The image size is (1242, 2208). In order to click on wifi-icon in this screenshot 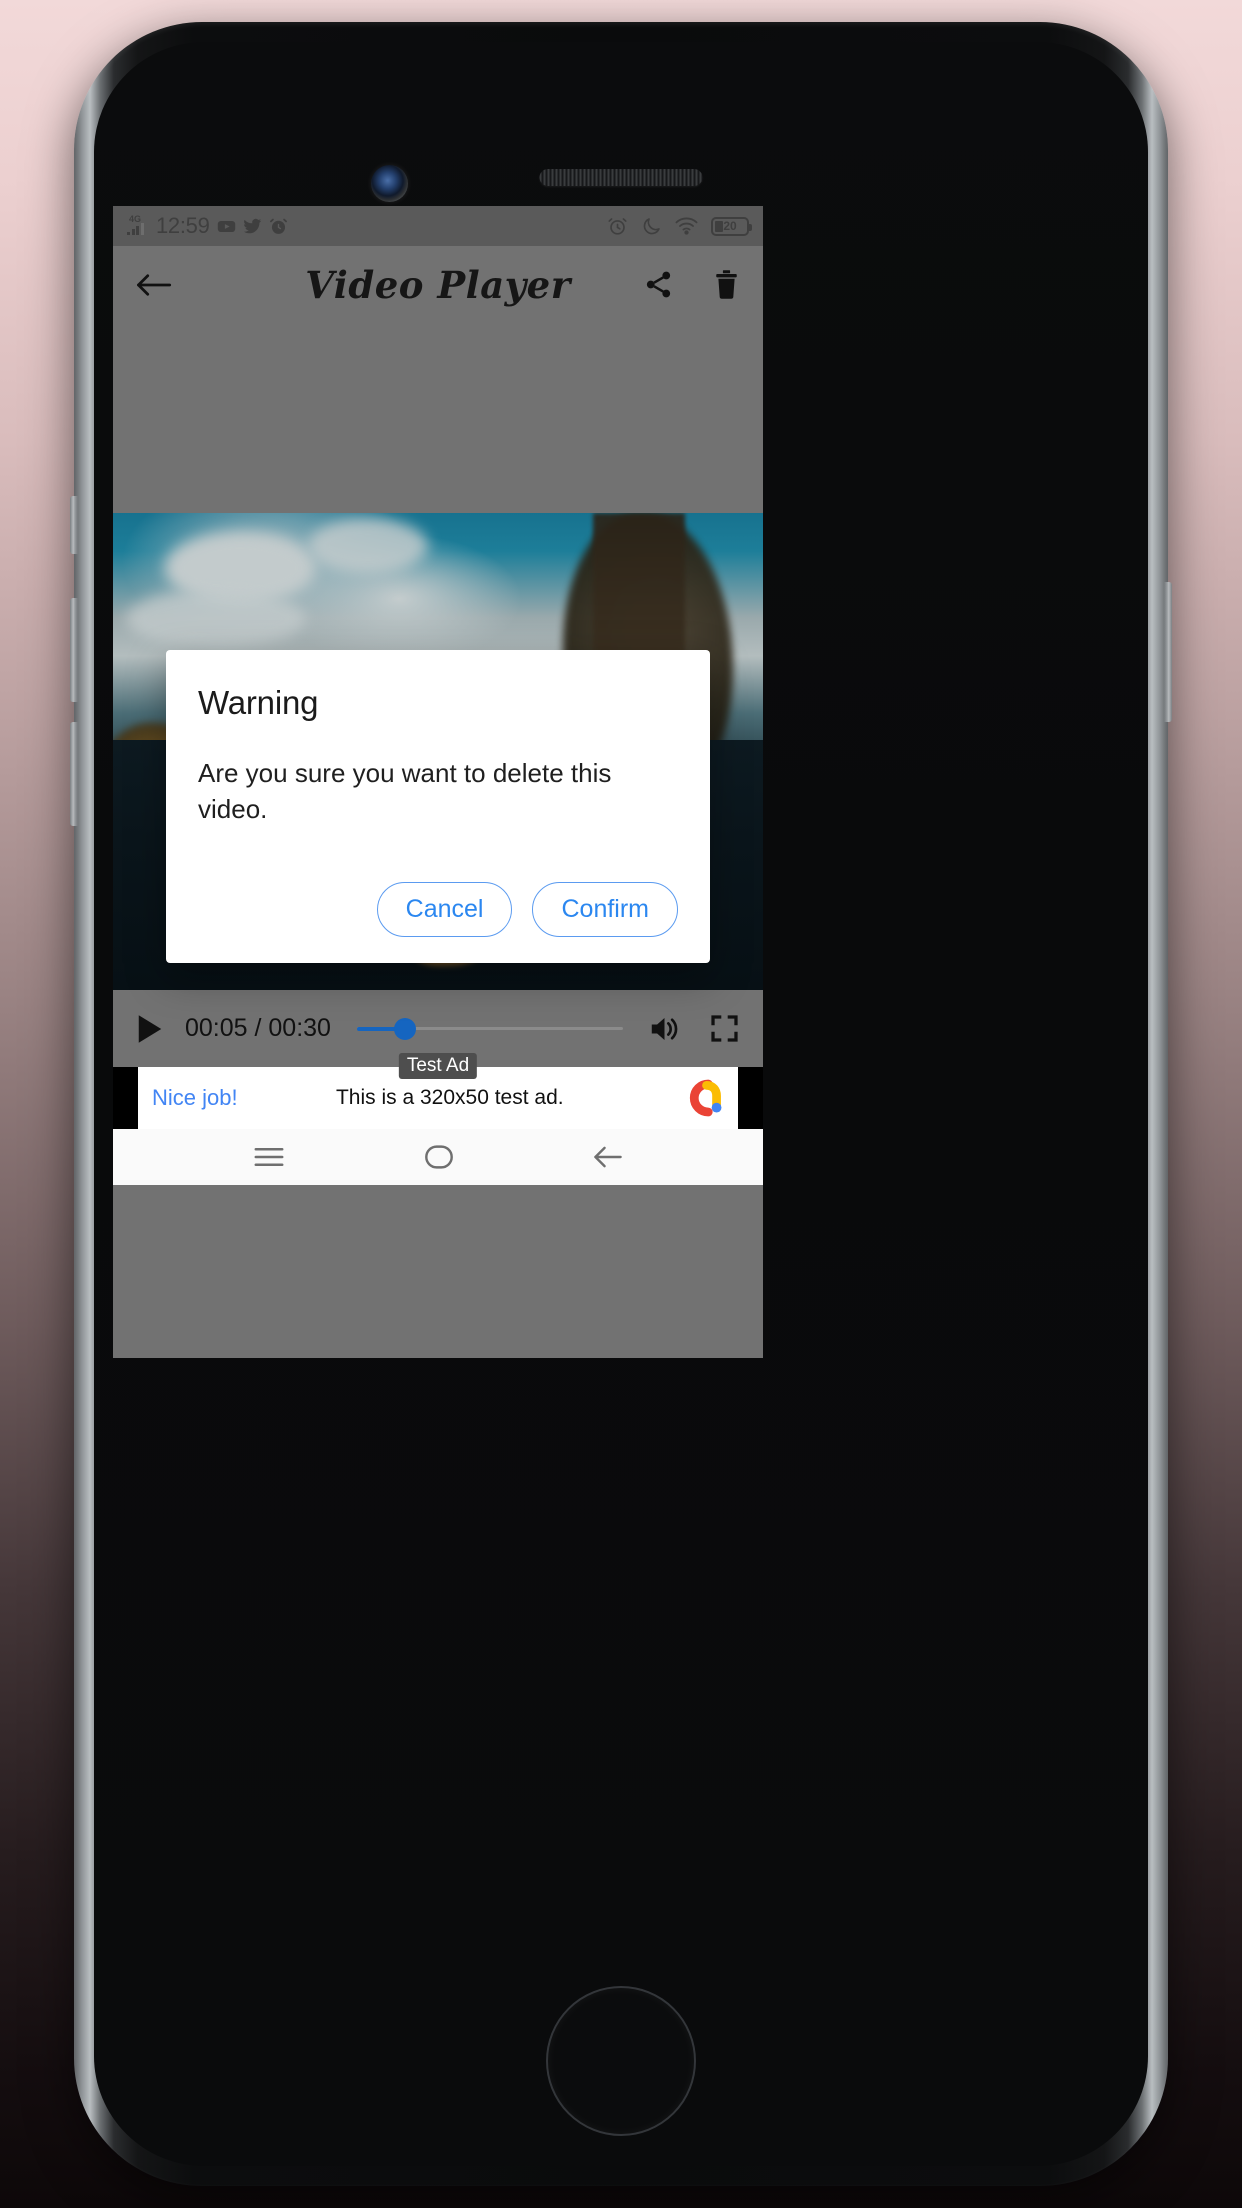, I will do `click(686, 226)`.